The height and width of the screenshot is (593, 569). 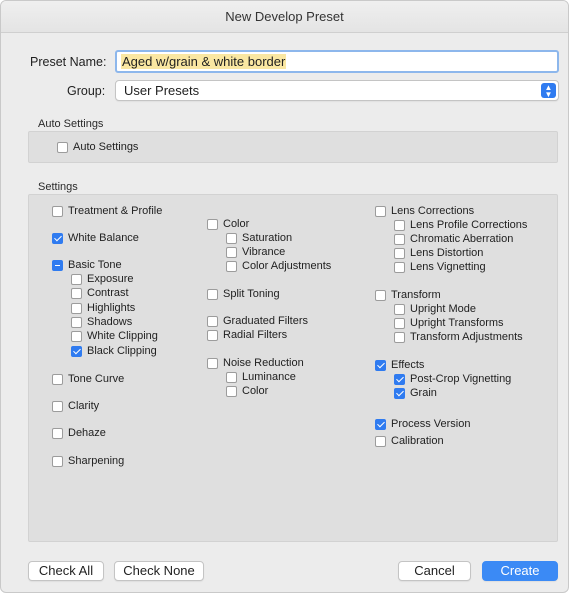 What do you see at coordinates (66, 571) in the screenshot?
I see `check-all-button: Check All` at bounding box center [66, 571].